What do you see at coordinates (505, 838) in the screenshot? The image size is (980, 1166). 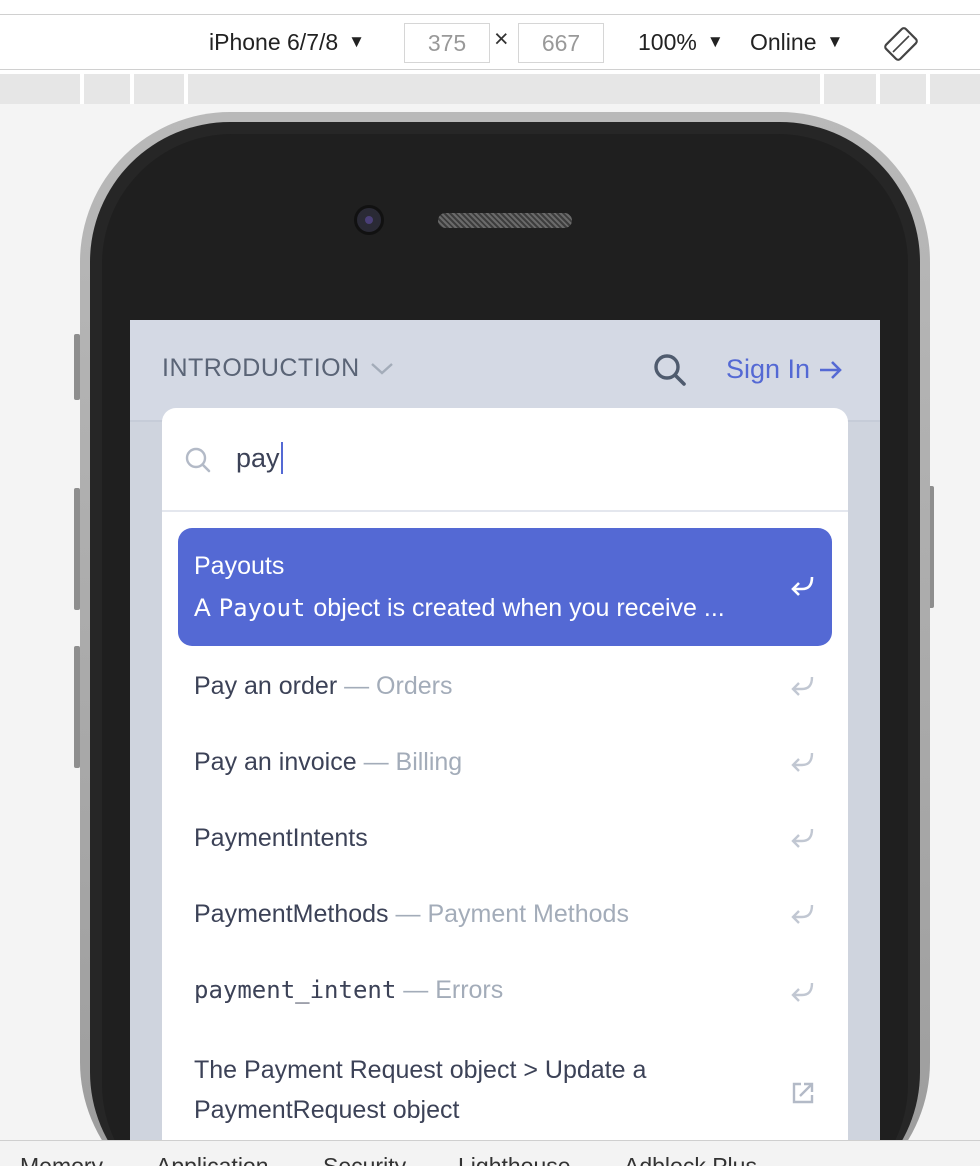 I see `result-item: PaymentIntents` at bounding box center [505, 838].